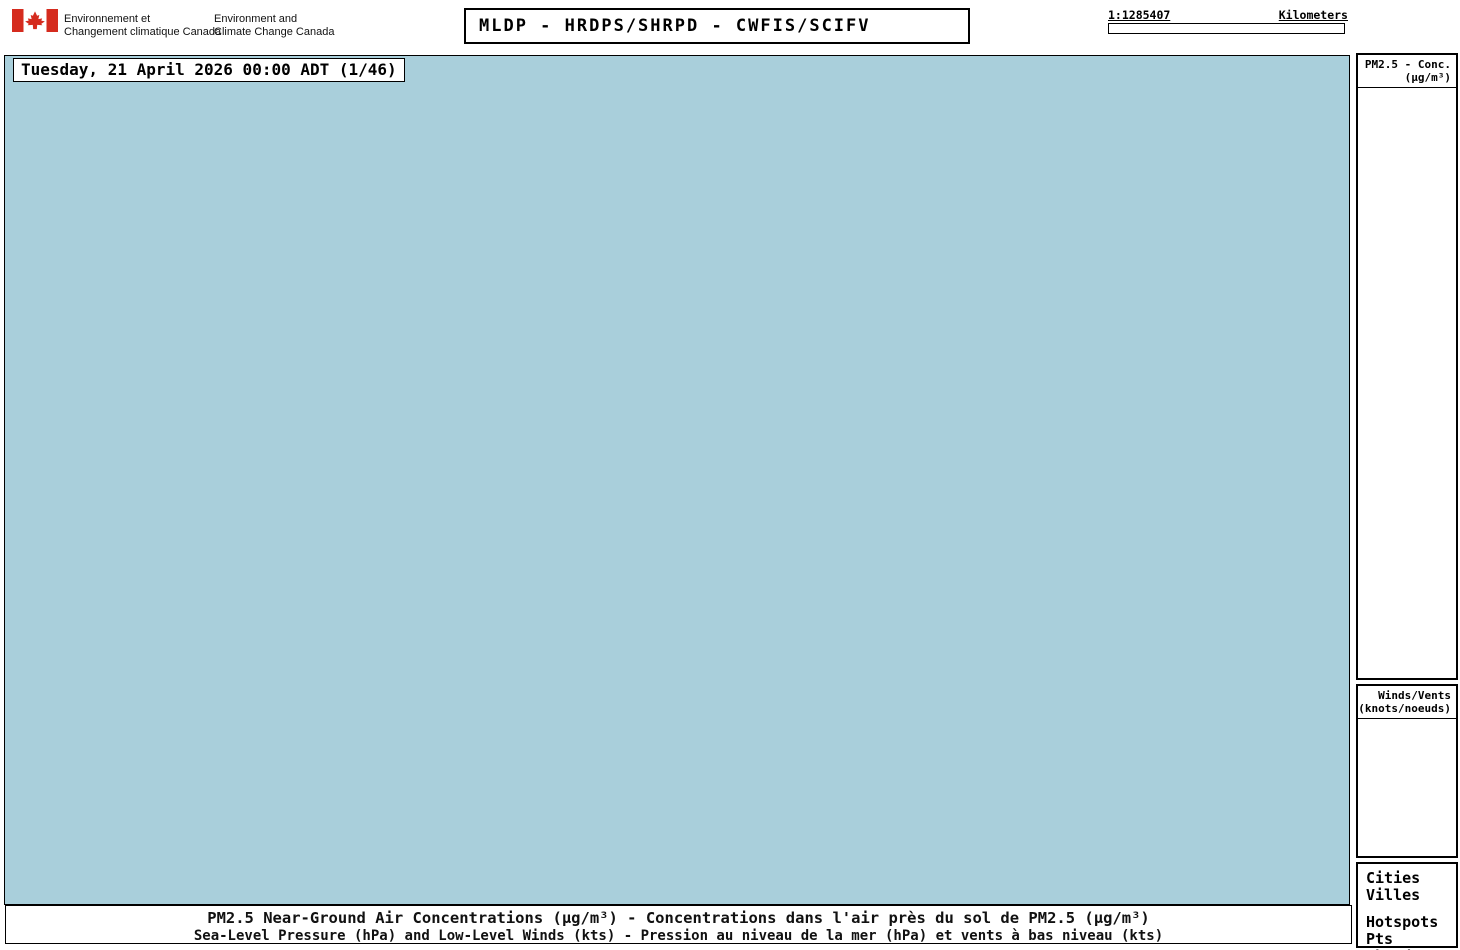  What do you see at coordinates (1313, 15) in the screenshot?
I see `scale-unit: Kilometers` at bounding box center [1313, 15].